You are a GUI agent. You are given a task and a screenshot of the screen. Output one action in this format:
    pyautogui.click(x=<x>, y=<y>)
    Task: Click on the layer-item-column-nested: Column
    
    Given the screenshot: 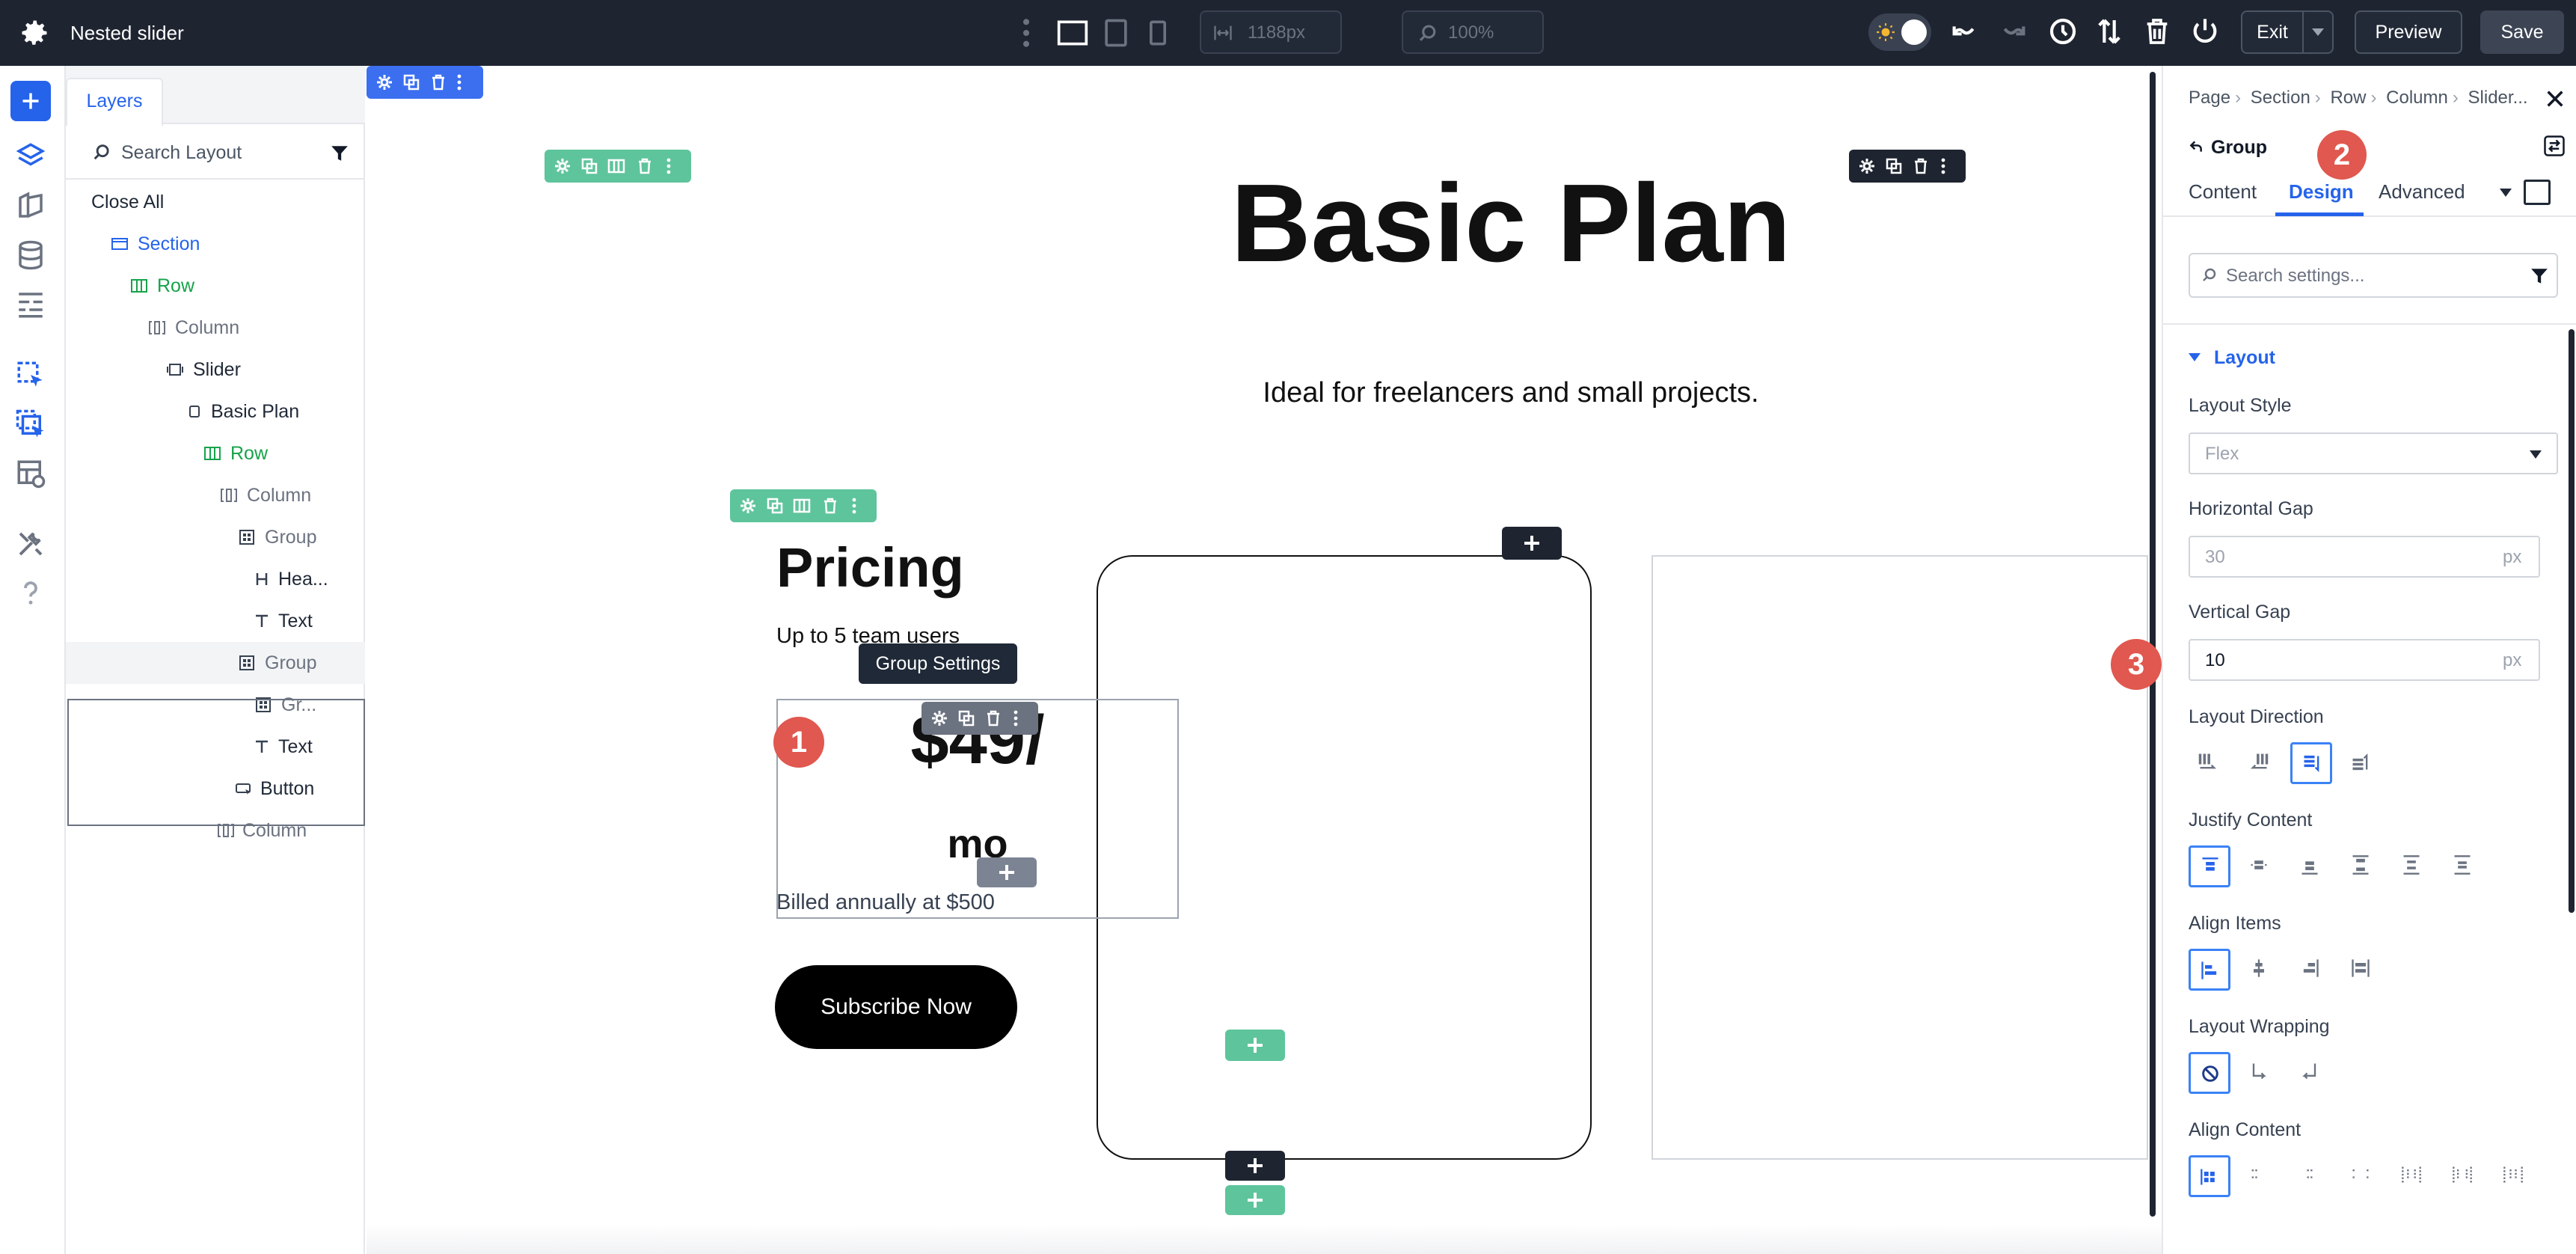 What is the action you would take?
    pyautogui.click(x=215, y=495)
    